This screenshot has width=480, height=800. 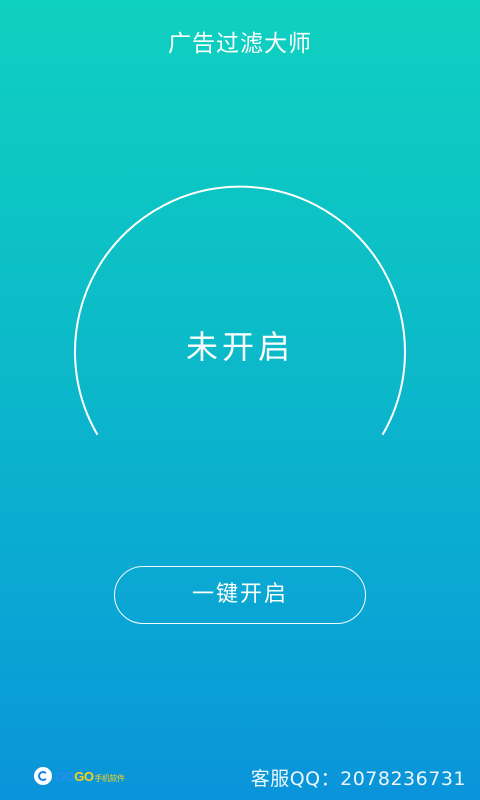 I want to click on logo-text-part1: GO, so click(x=65, y=776).